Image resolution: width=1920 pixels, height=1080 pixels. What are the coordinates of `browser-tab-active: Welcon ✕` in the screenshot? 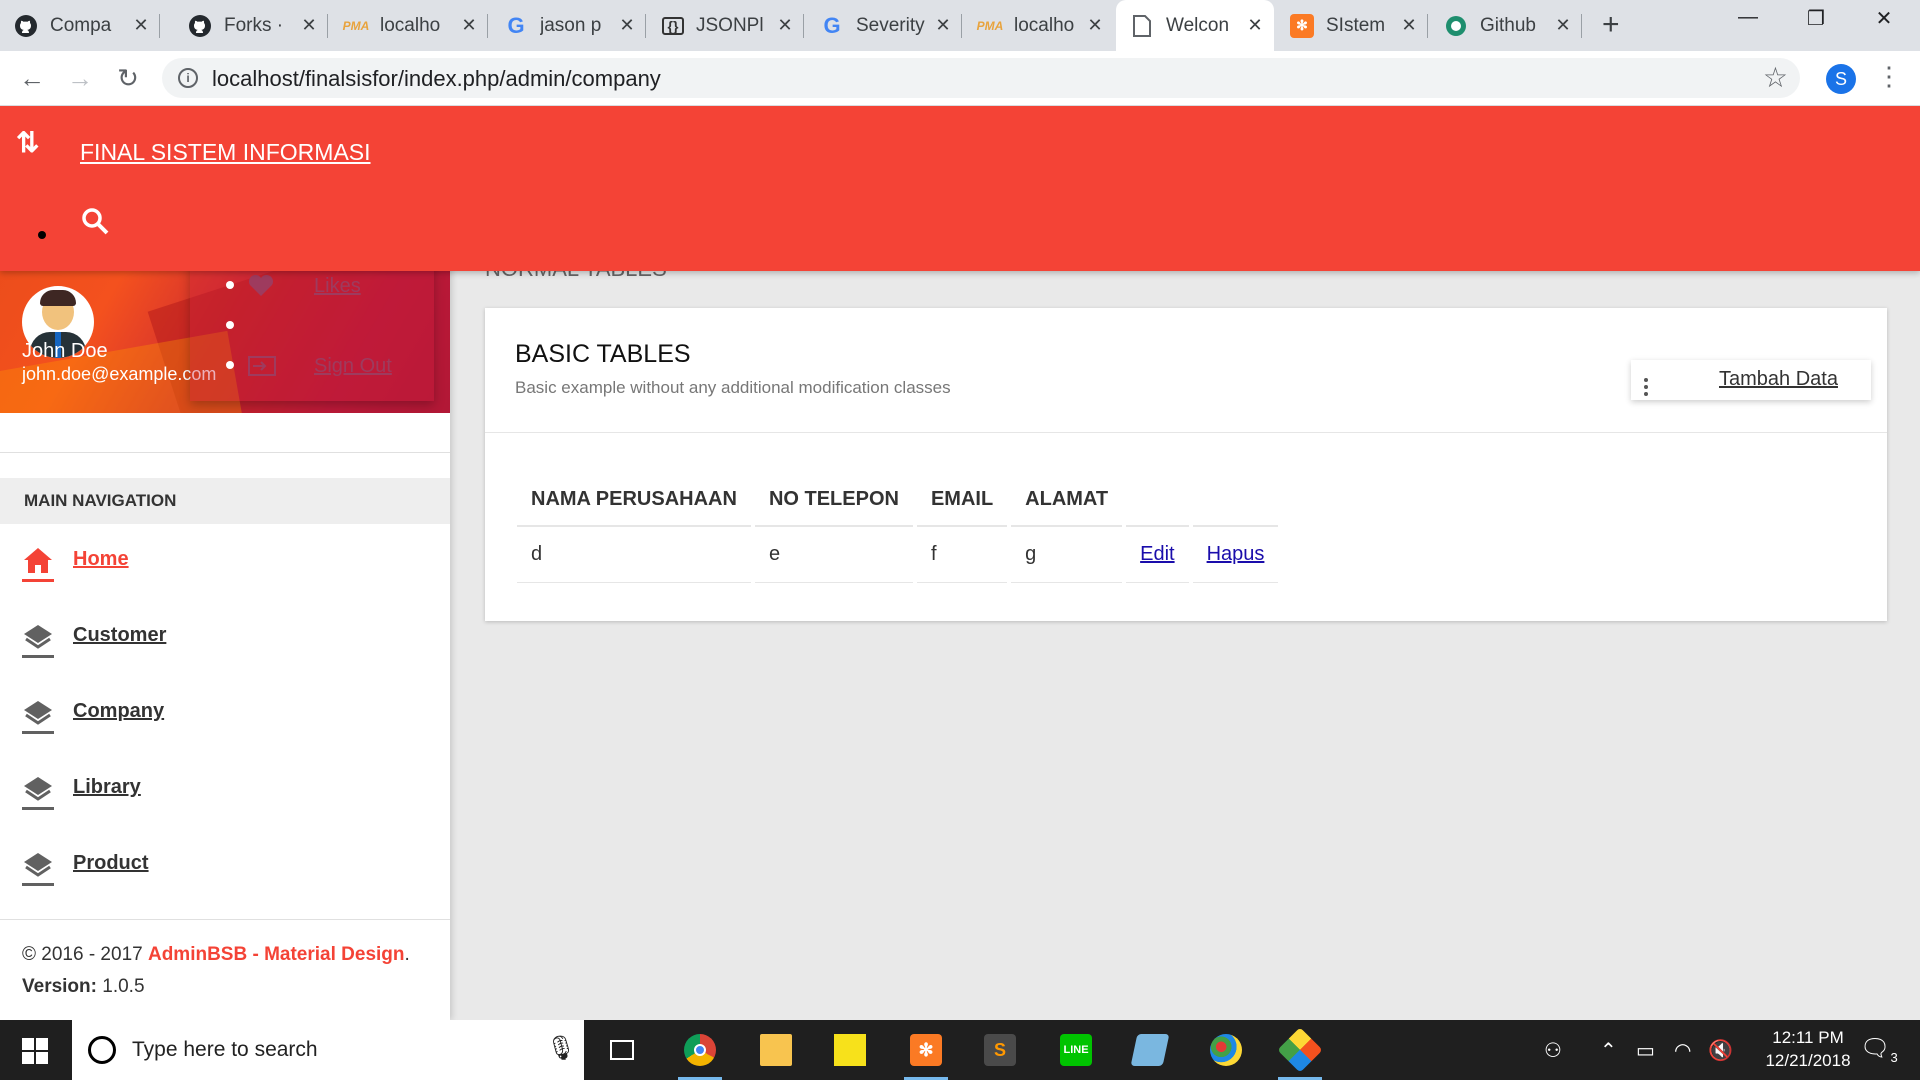 It's located at (1195, 25).